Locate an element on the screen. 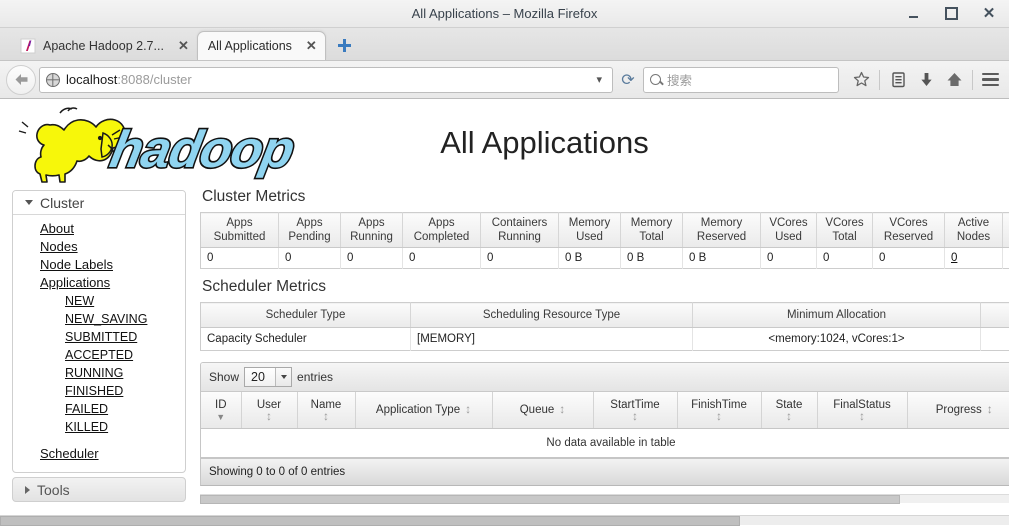 This screenshot has width=1009, height=526. td-maximum-allocation: <me is located at coordinates (995, 339).